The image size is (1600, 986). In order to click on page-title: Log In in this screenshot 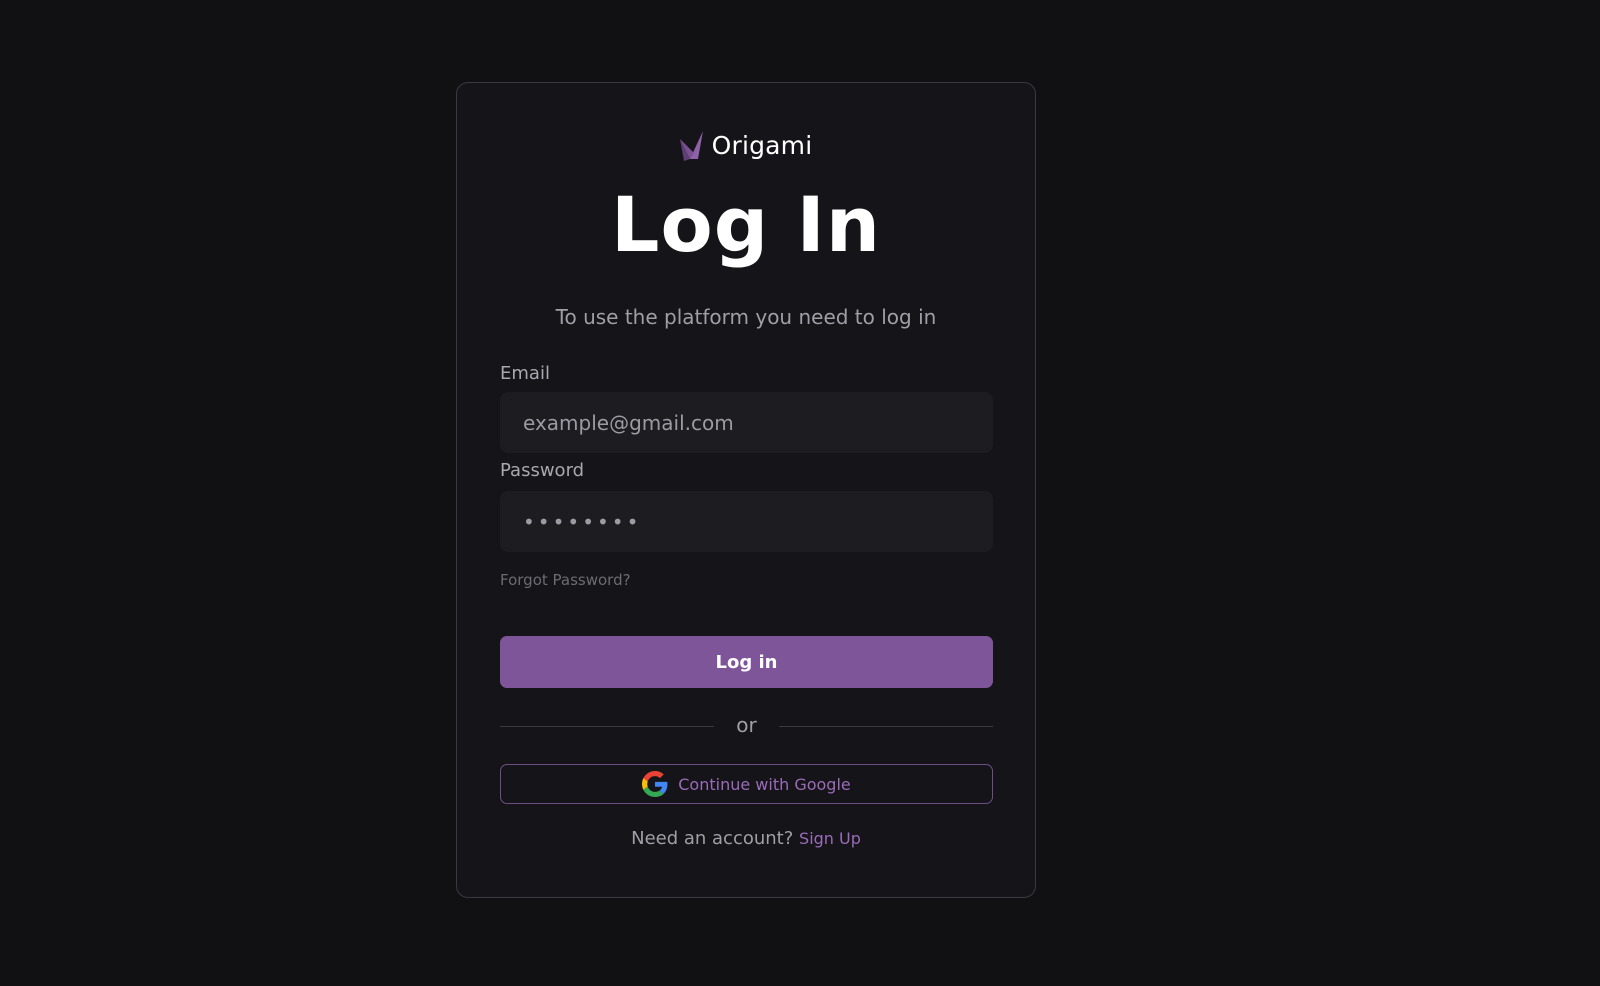, I will do `click(746, 224)`.